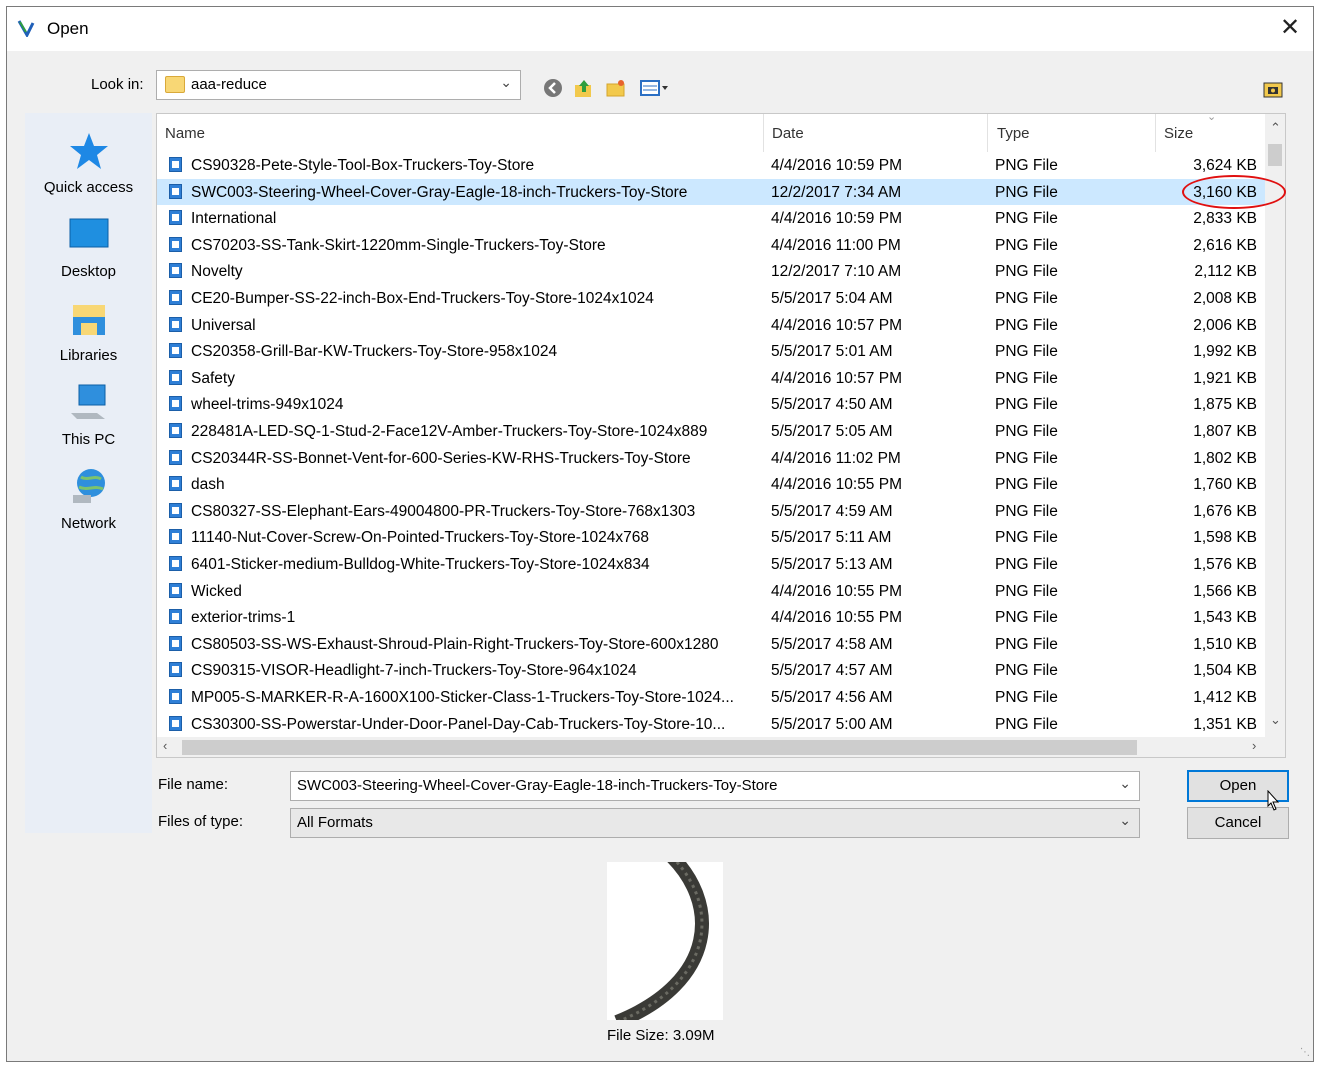 The height and width of the screenshot is (1067, 1320). I want to click on files-of-type-label: Files of type:, so click(201, 821).